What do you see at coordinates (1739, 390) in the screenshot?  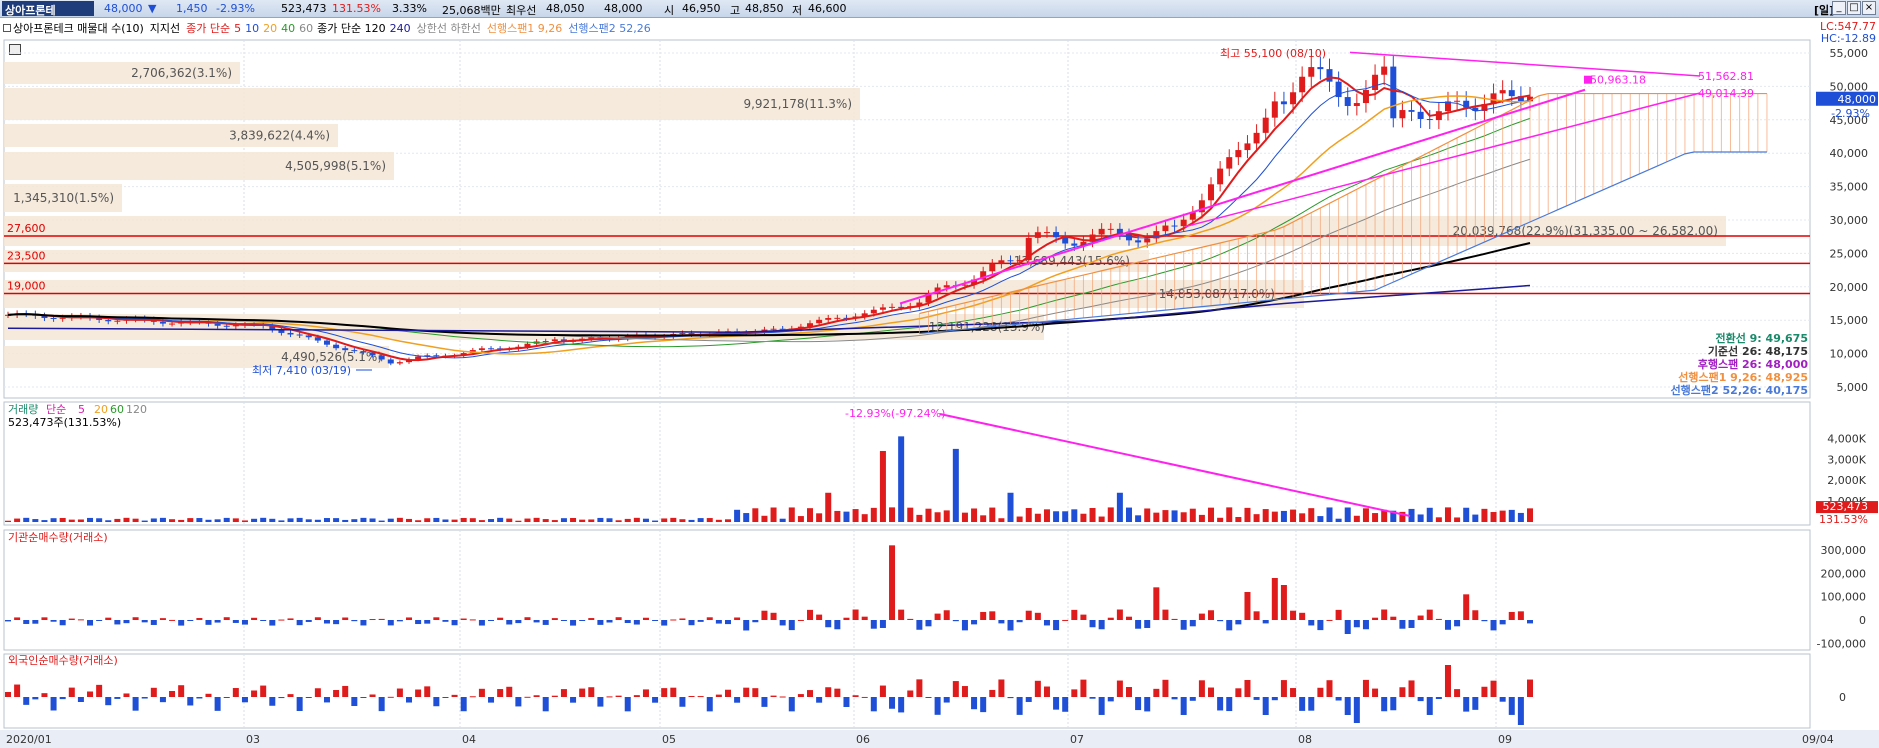 I see `ichimoku-readout-span2: 선행스팬2 52,26: 40,175` at bounding box center [1739, 390].